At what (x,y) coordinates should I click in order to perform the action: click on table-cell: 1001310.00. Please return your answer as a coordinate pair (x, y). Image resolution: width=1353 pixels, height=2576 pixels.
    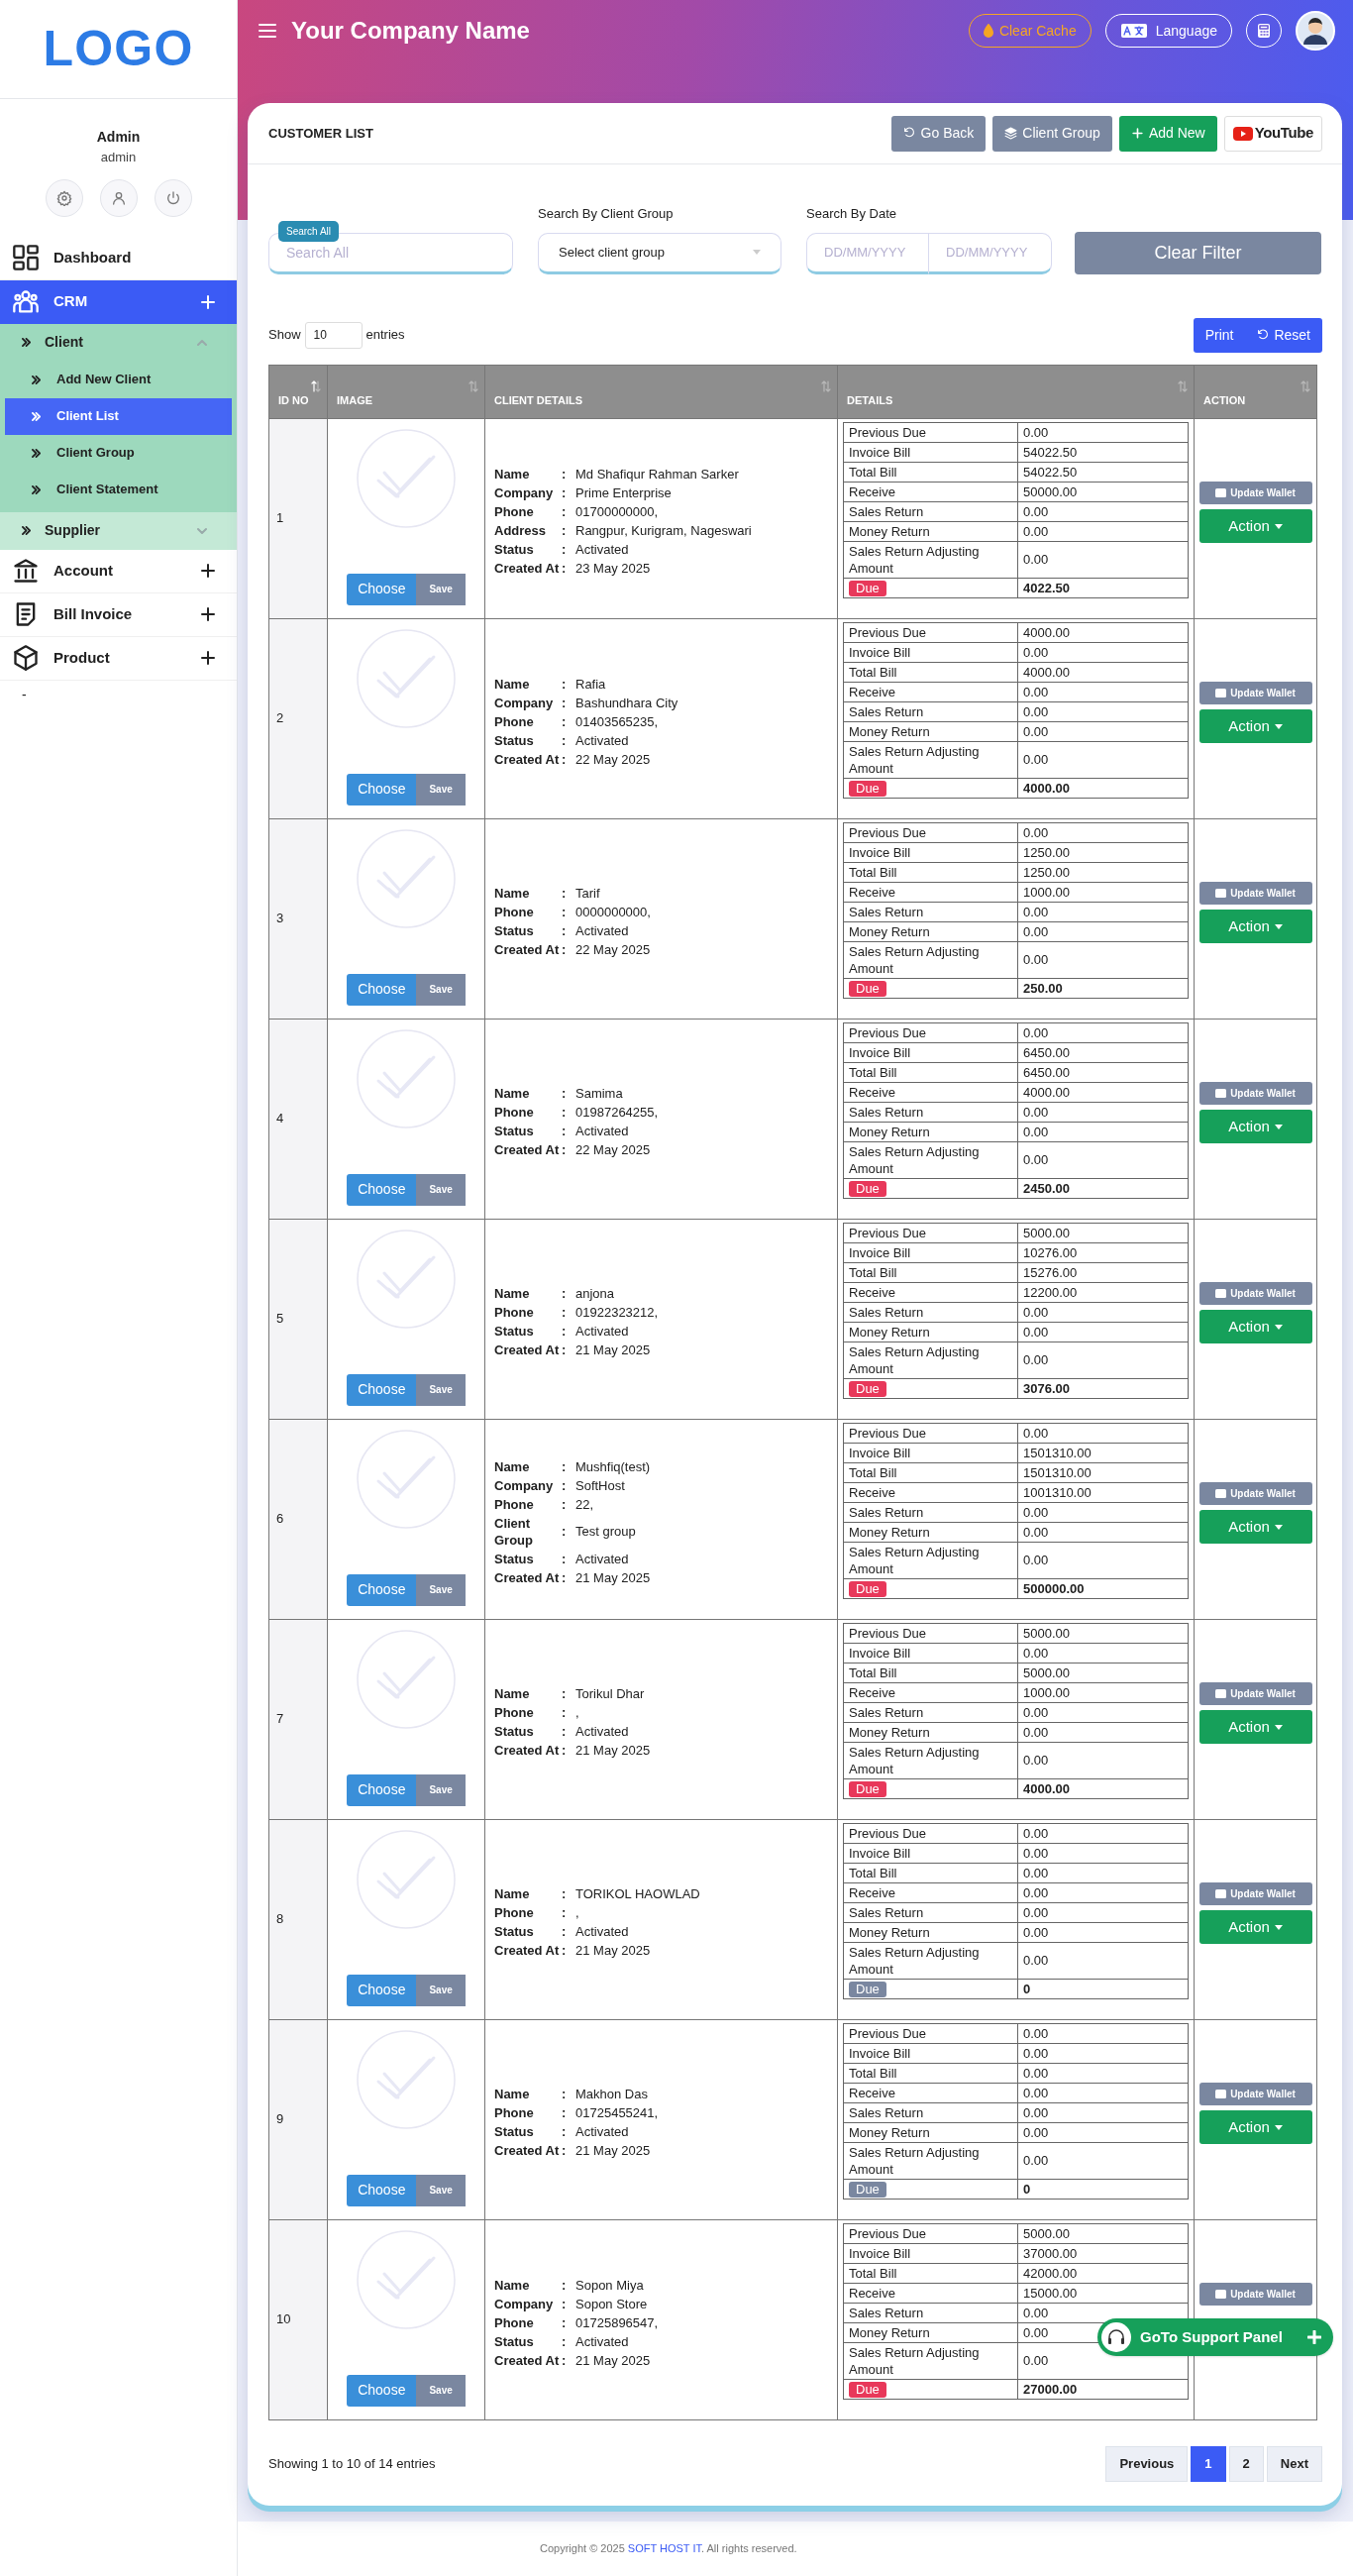
    Looking at the image, I should click on (1103, 1492).